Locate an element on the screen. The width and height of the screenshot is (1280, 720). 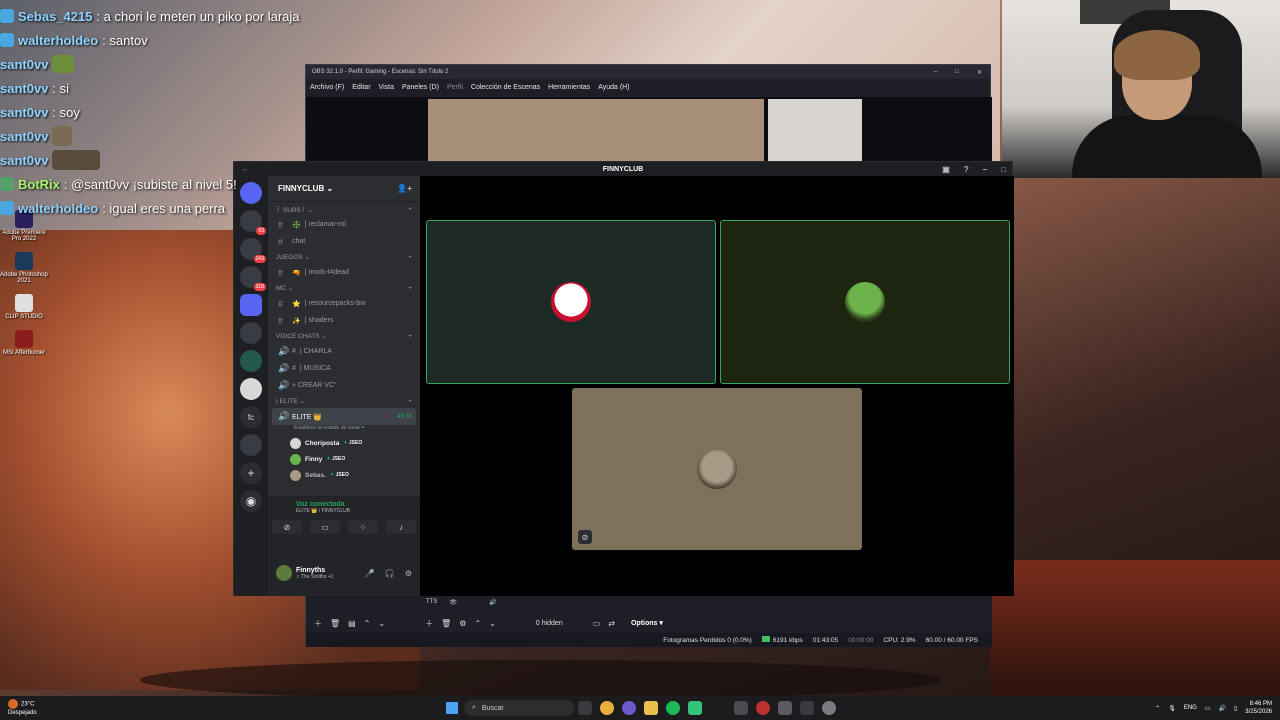
category-elite: | ELITE ⌄ + is located at coordinates (344, 401).